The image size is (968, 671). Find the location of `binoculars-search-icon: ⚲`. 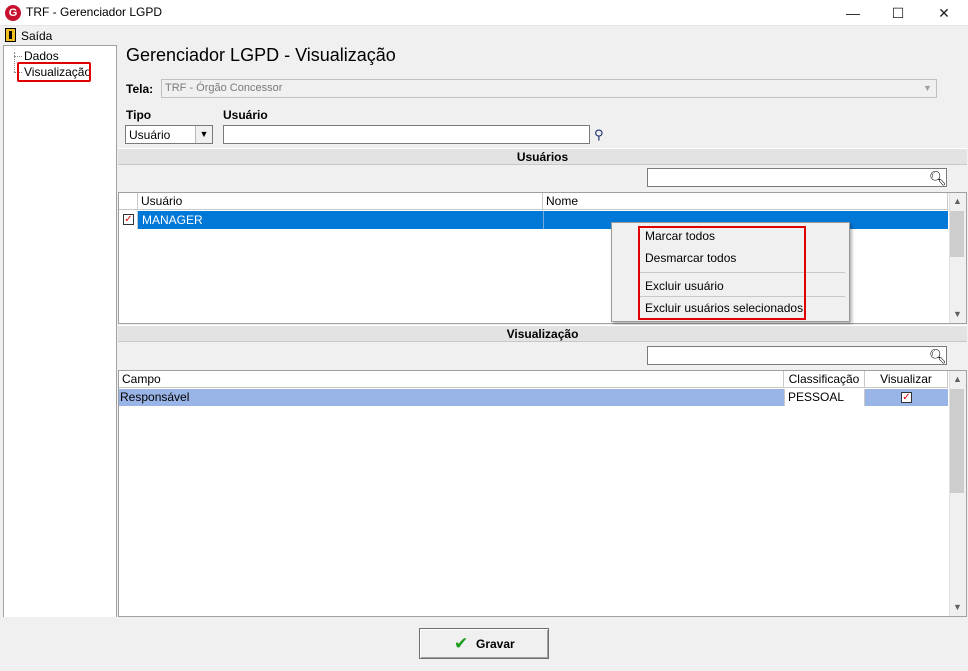

binoculars-search-icon: ⚲ is located at coordinates (602, 134).